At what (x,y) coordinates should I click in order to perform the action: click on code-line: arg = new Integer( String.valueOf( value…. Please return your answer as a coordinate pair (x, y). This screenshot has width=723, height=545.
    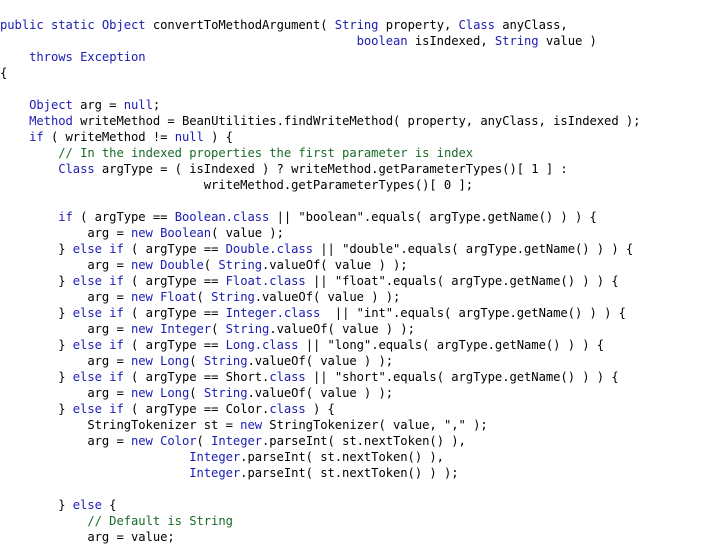
    Looking at the image, I should click on (361, 329).